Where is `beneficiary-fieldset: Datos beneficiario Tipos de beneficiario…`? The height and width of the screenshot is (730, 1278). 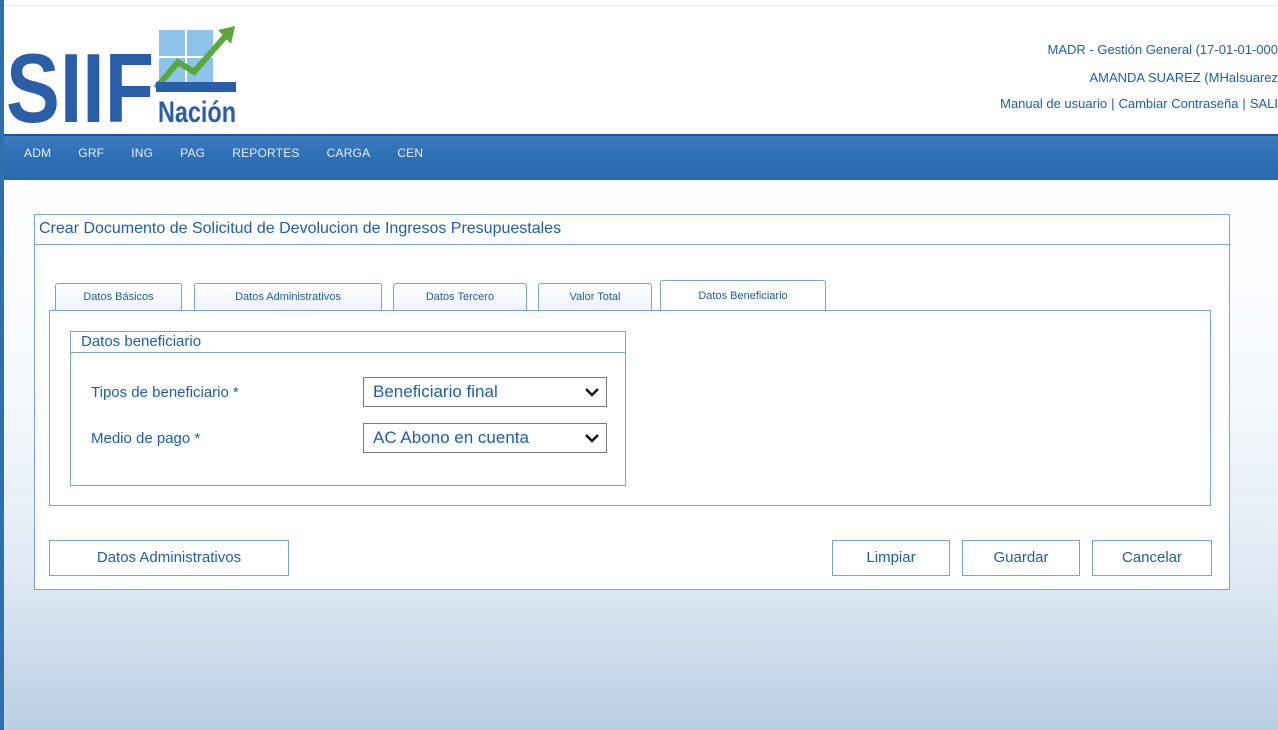 beneficiary-fieldset: Datos beneficiario Tipos de beneficiario… is located at coordinates (348, 408).